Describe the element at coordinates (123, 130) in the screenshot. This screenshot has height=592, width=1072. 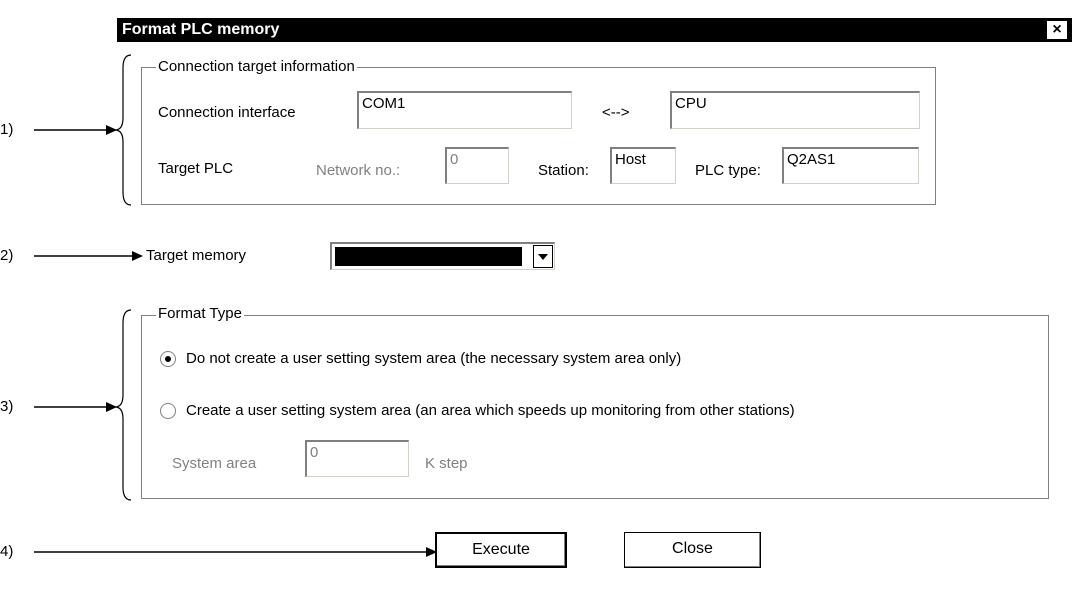
I see `callout-1-brace` at that location.